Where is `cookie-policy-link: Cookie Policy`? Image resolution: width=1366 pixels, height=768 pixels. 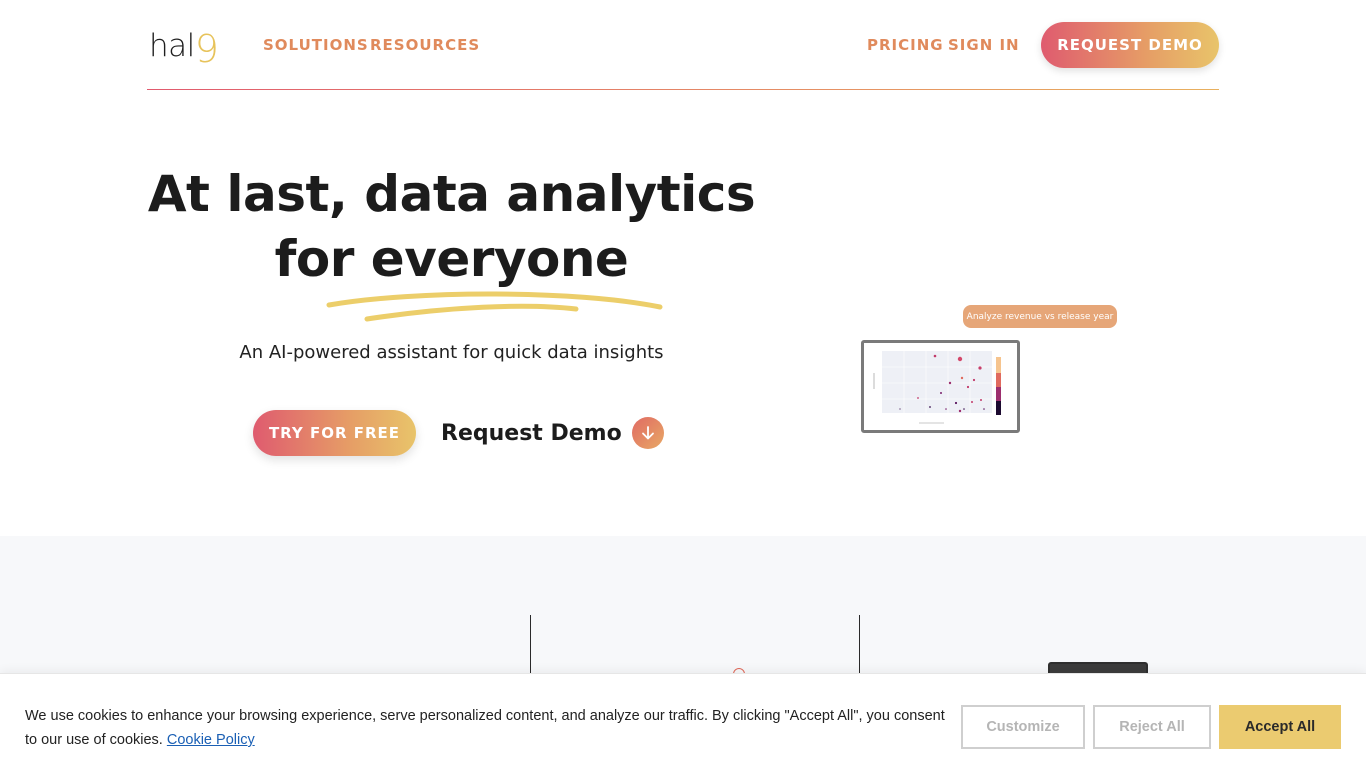
cookie-policy-link: Cookie Policy is located at coordinates (211, 740).